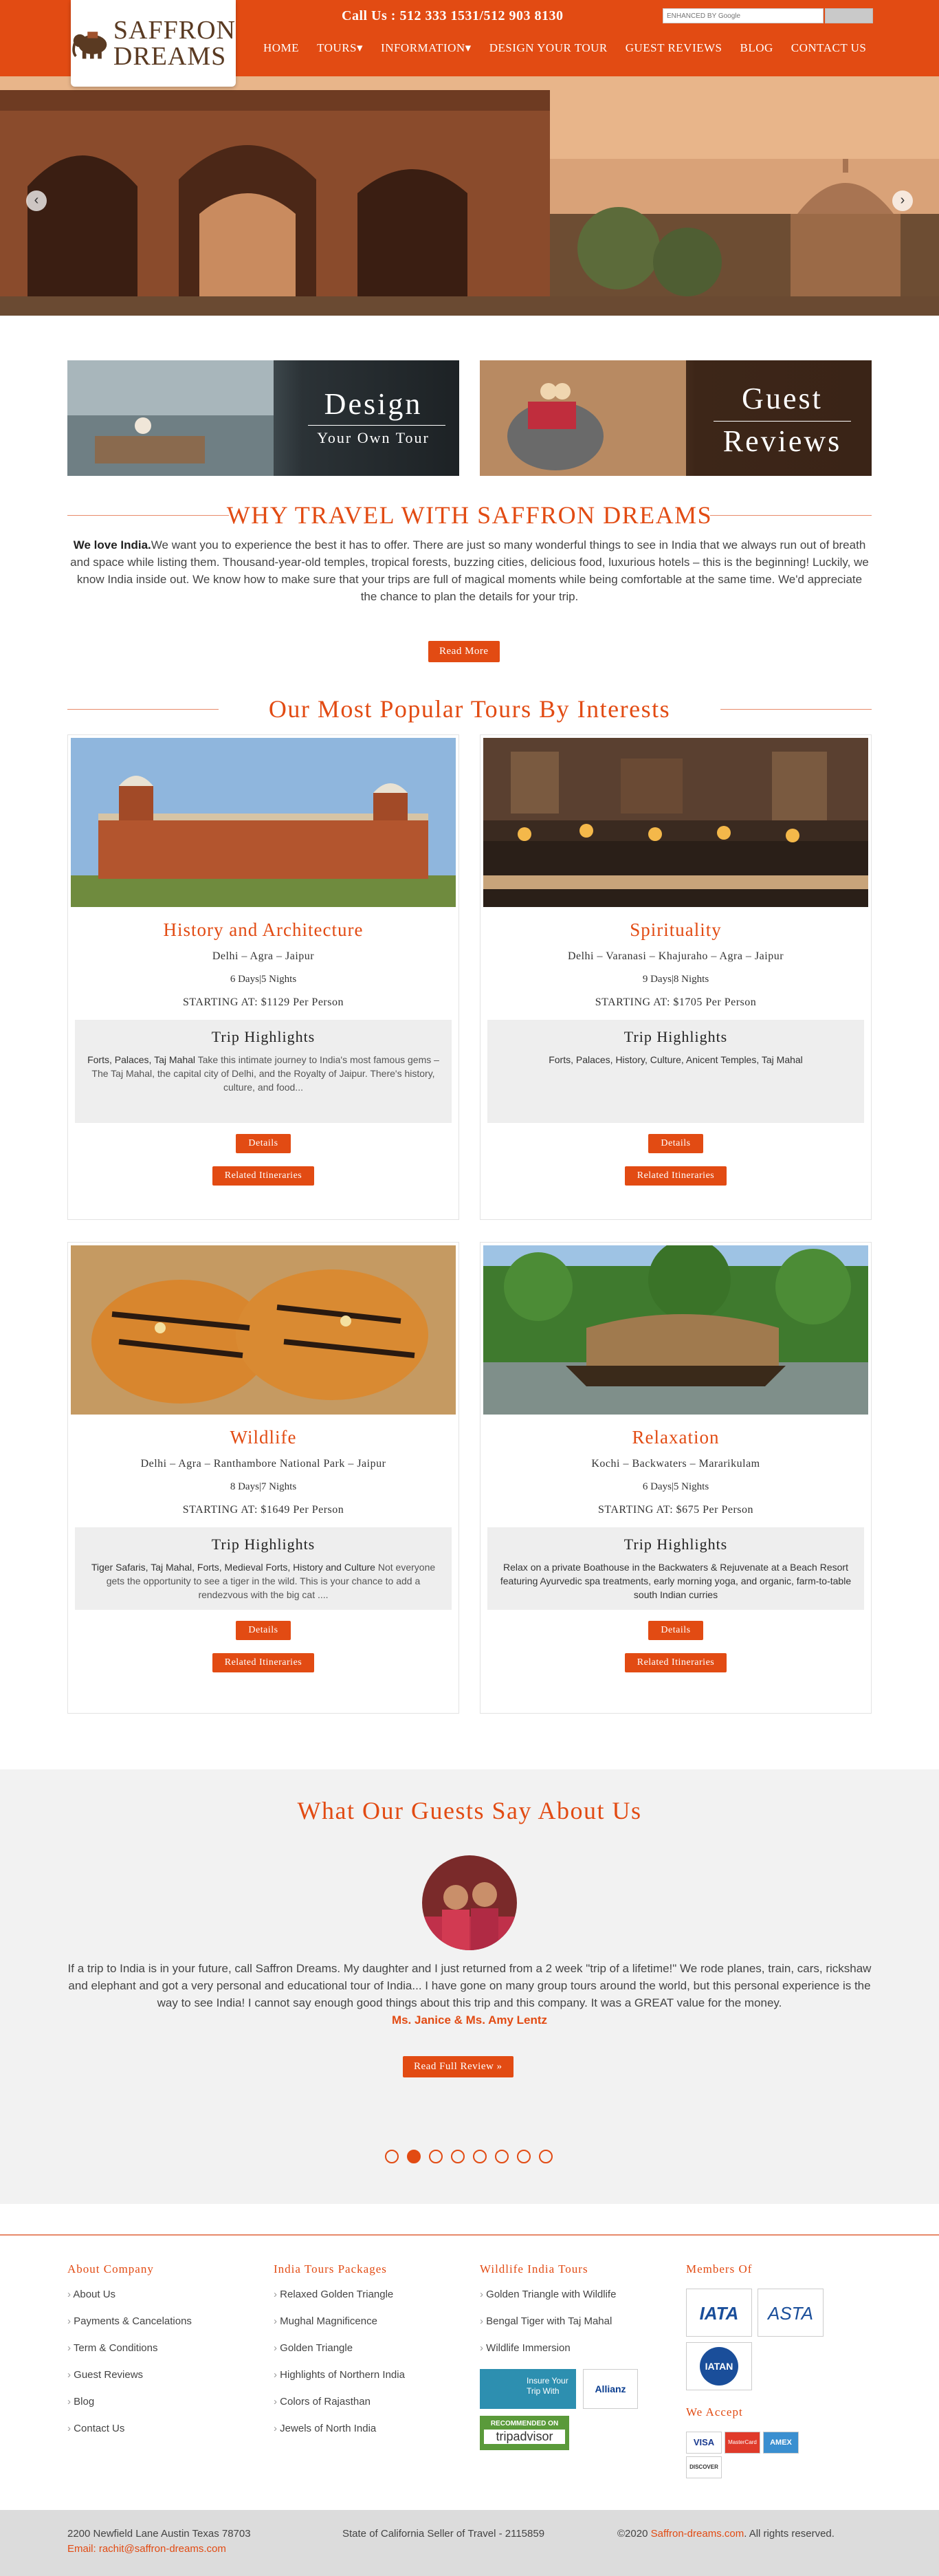 The image size is (939, 2576). I want to click on iatan-logo: IATAN, so click(719, 2366).